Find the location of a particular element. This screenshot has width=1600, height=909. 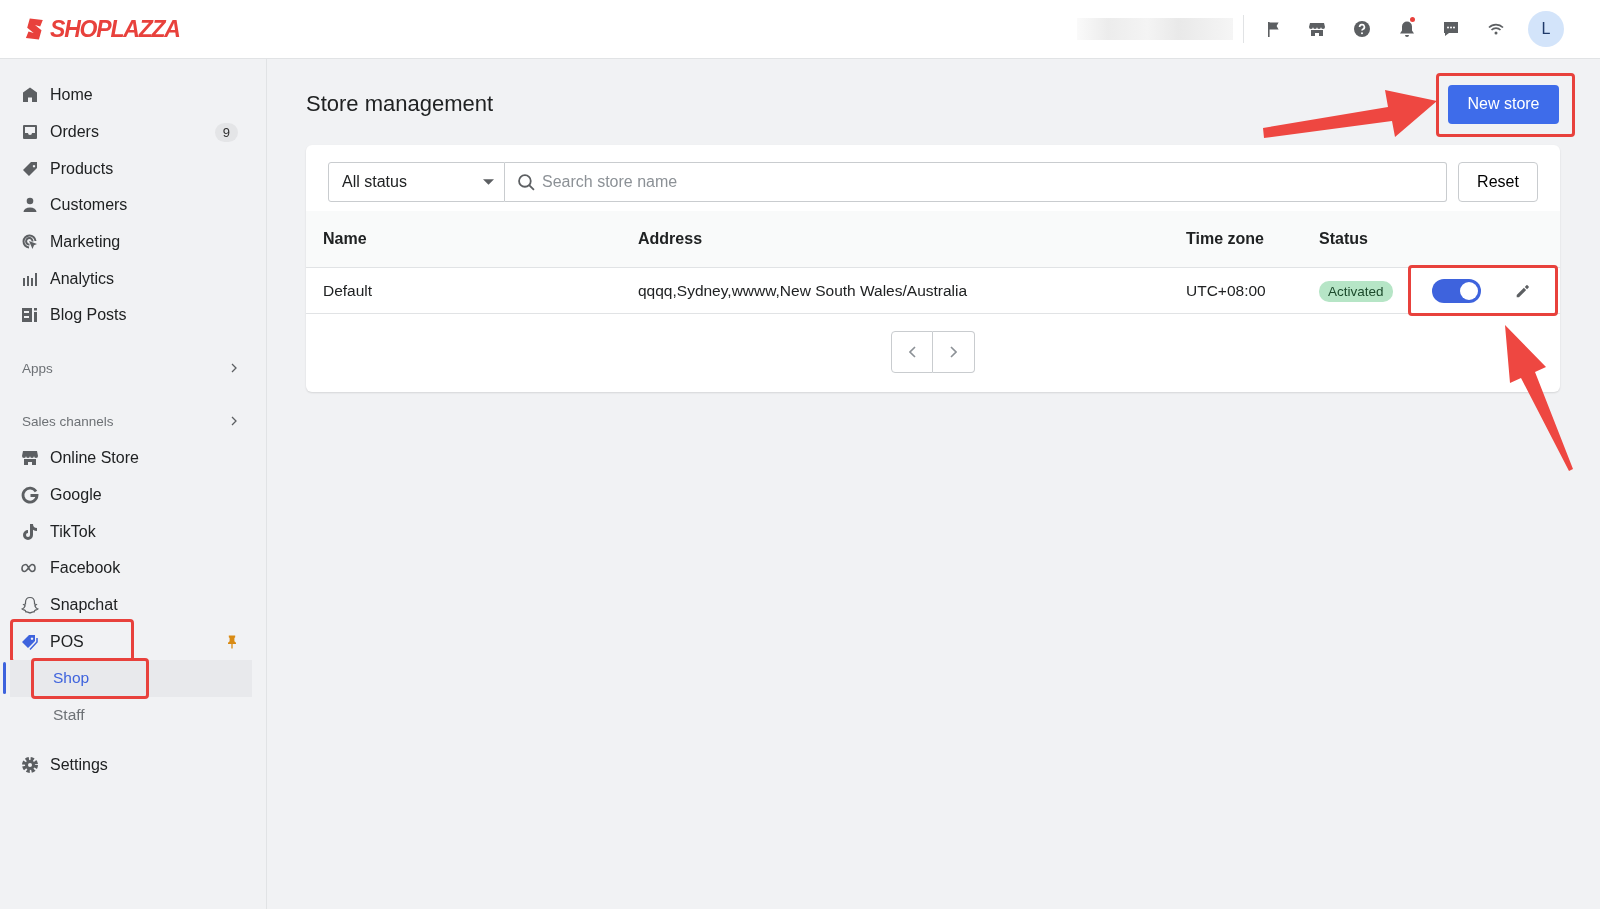

ghost-icon is located at coordinates (30, 604).